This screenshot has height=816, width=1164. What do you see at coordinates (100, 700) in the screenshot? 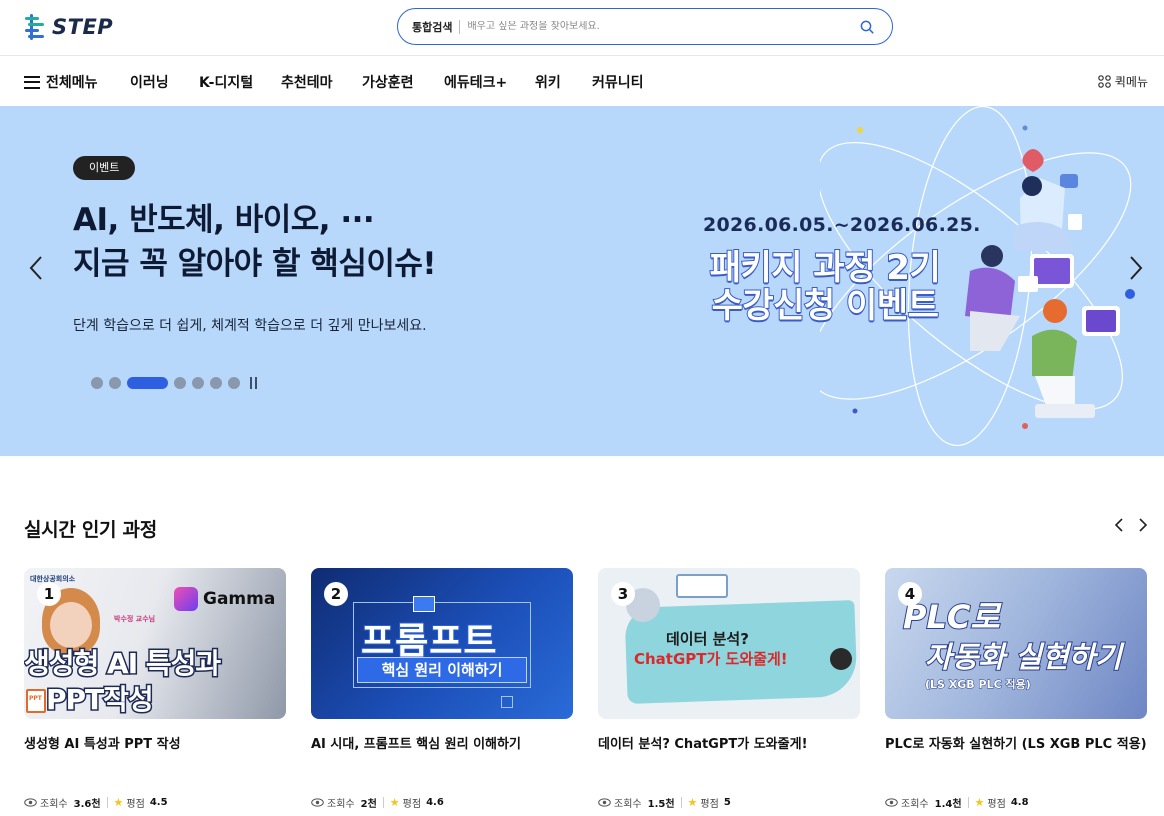
I see `thumb-headline-2: PPT작성` at bounding box center [100, 700].